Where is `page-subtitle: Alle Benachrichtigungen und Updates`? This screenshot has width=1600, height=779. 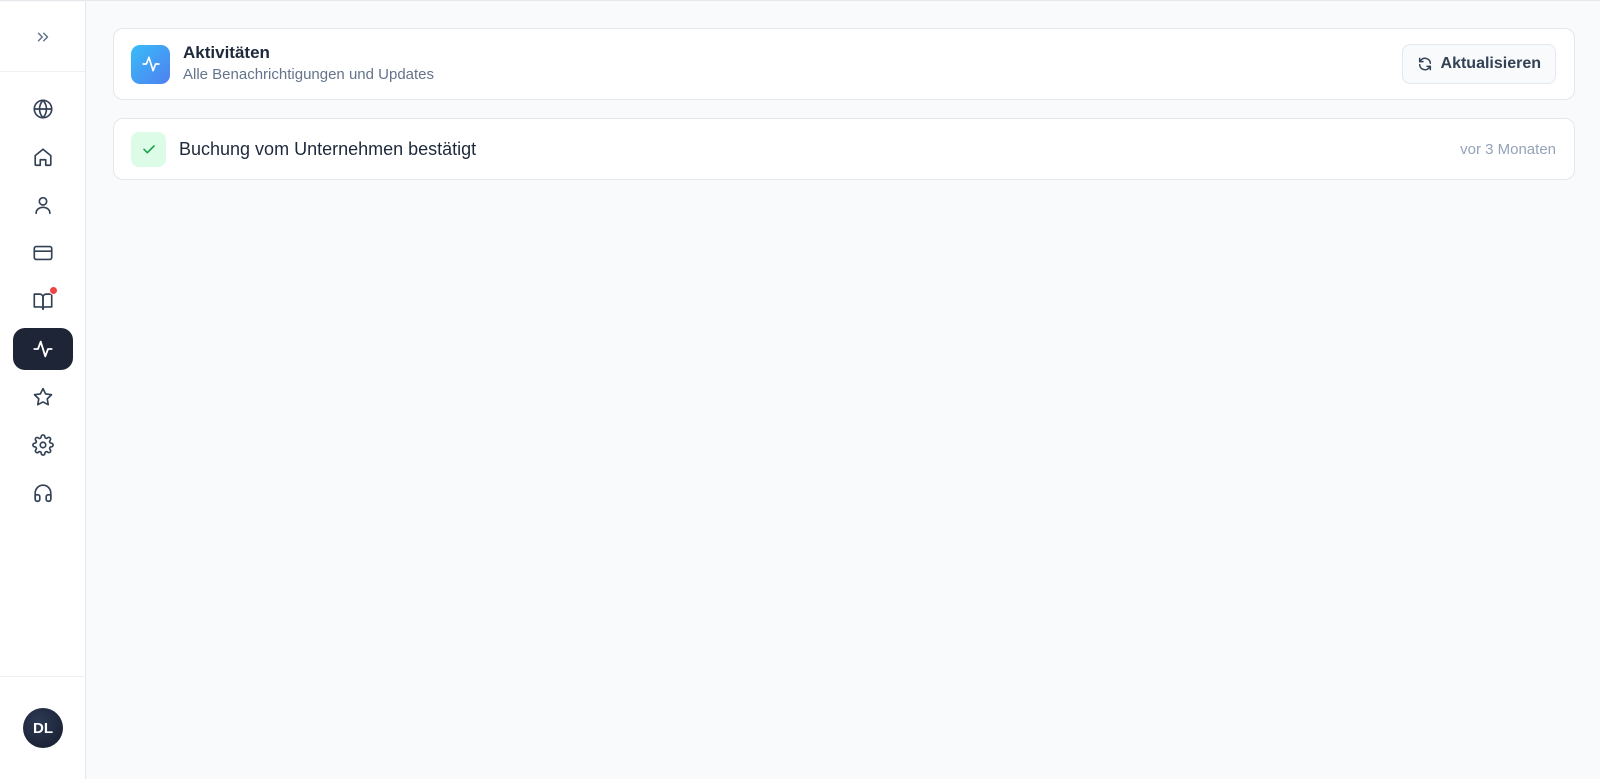
page-subtitle: Alle Benachrichtigungen und Updates is located at coordinates (309, 74).